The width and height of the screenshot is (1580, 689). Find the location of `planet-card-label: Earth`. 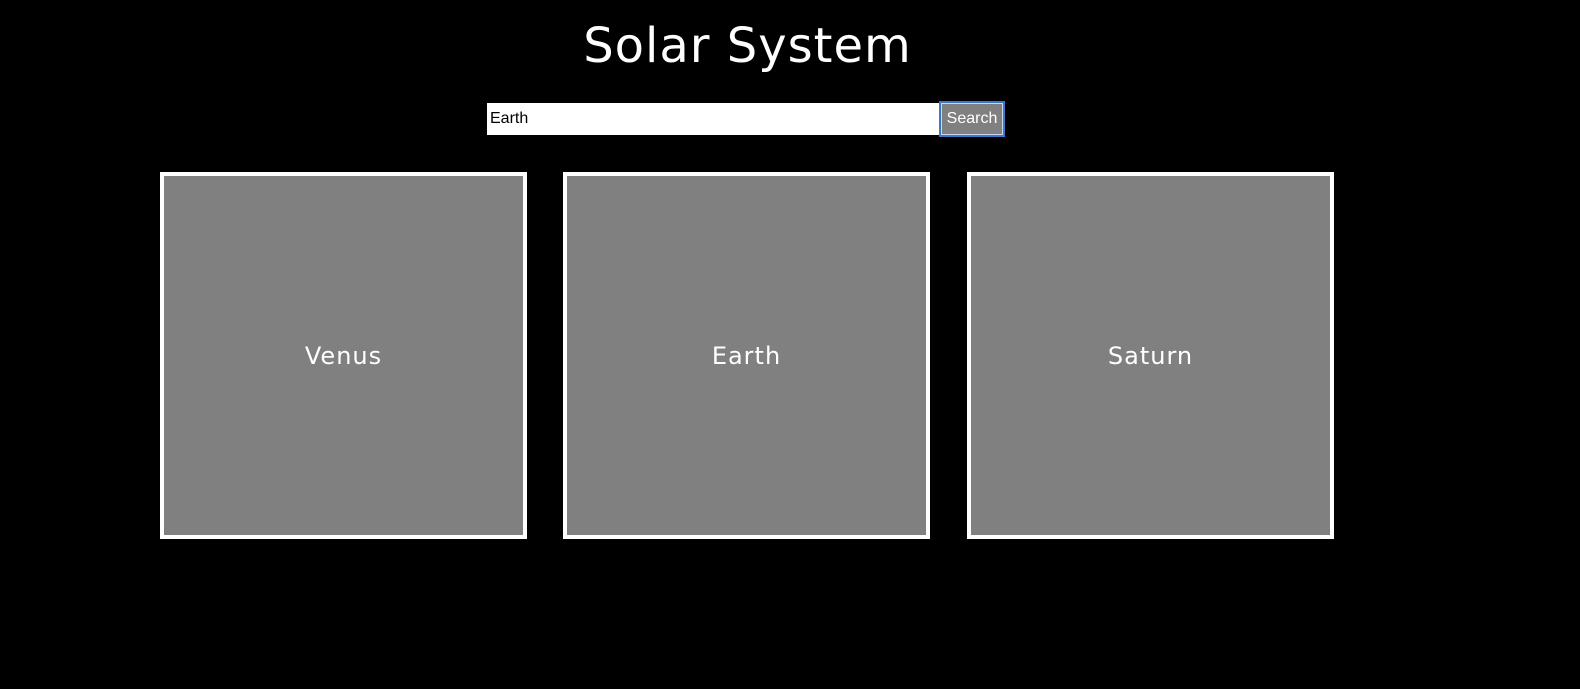

planet-card-label: Earth is located at coordinates (746, 355).